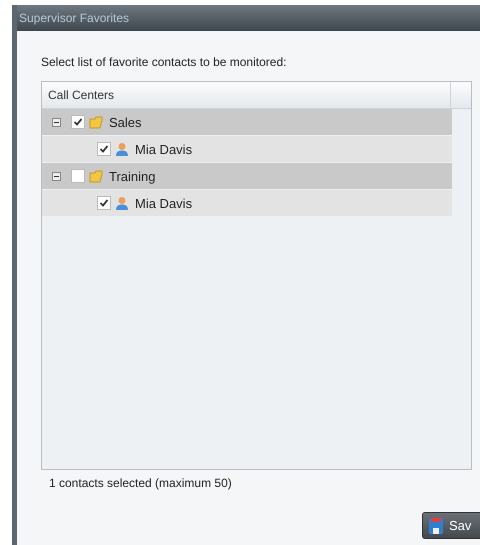  Describe the element at coordinates (247, 122) in the screenshot. I see `tree-group-row: Sales` at that location.